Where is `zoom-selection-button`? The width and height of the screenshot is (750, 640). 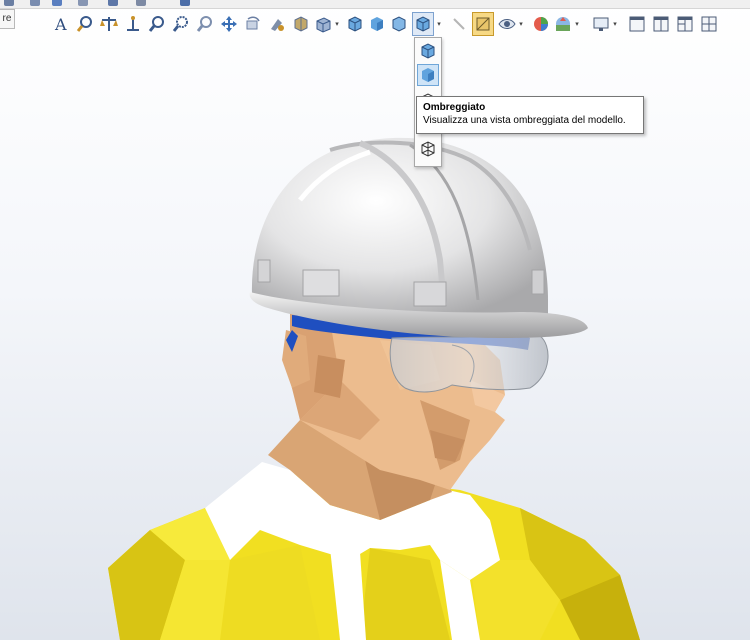
zoom-selection-button is located at coordinates (205, 24).